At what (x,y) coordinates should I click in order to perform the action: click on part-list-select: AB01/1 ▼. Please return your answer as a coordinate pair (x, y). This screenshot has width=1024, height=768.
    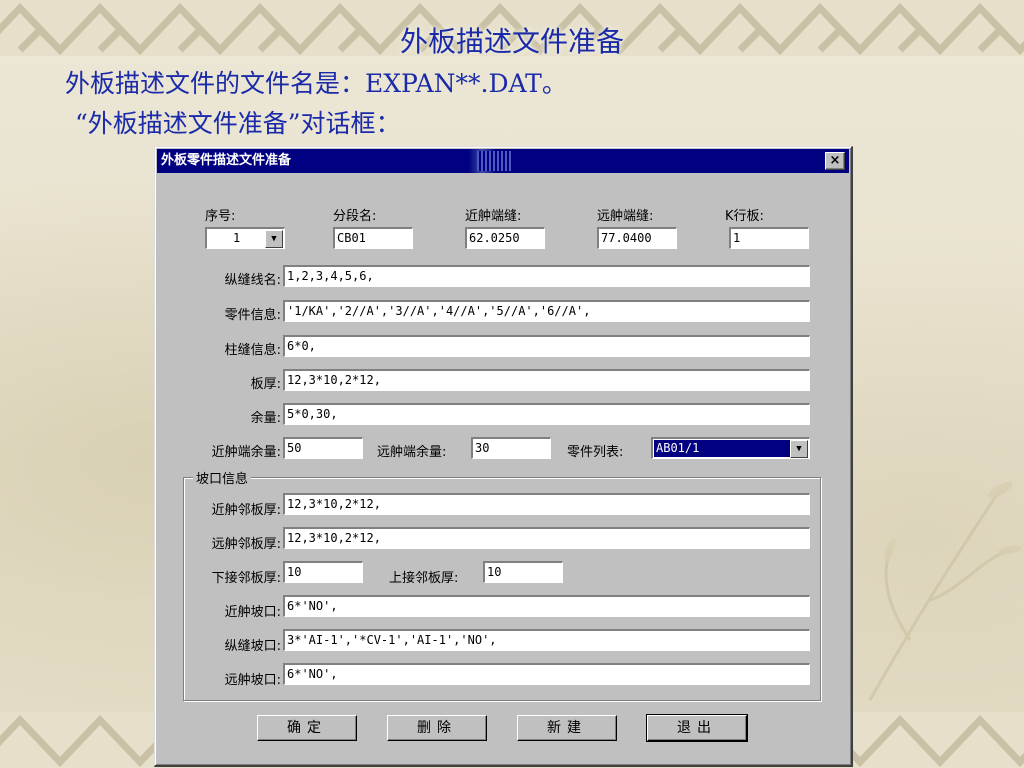
    Looking at the image, I should click on (730, 448).